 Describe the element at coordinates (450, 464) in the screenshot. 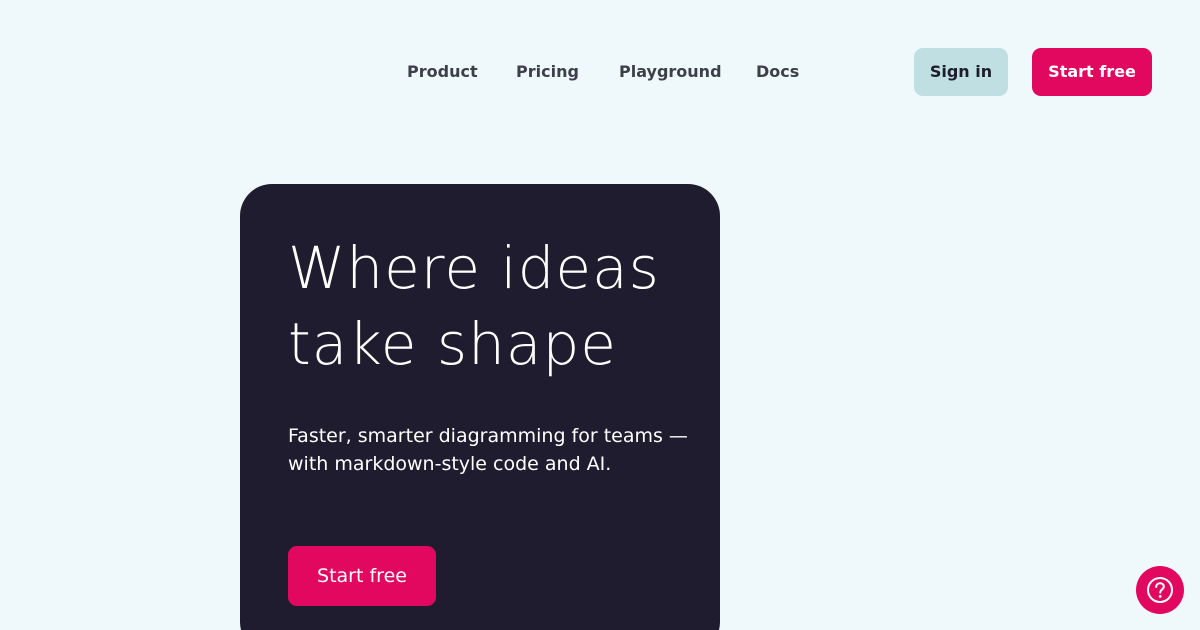

I see `hero-subtitle-line-2: with markdown-style code and AI.` at that location.